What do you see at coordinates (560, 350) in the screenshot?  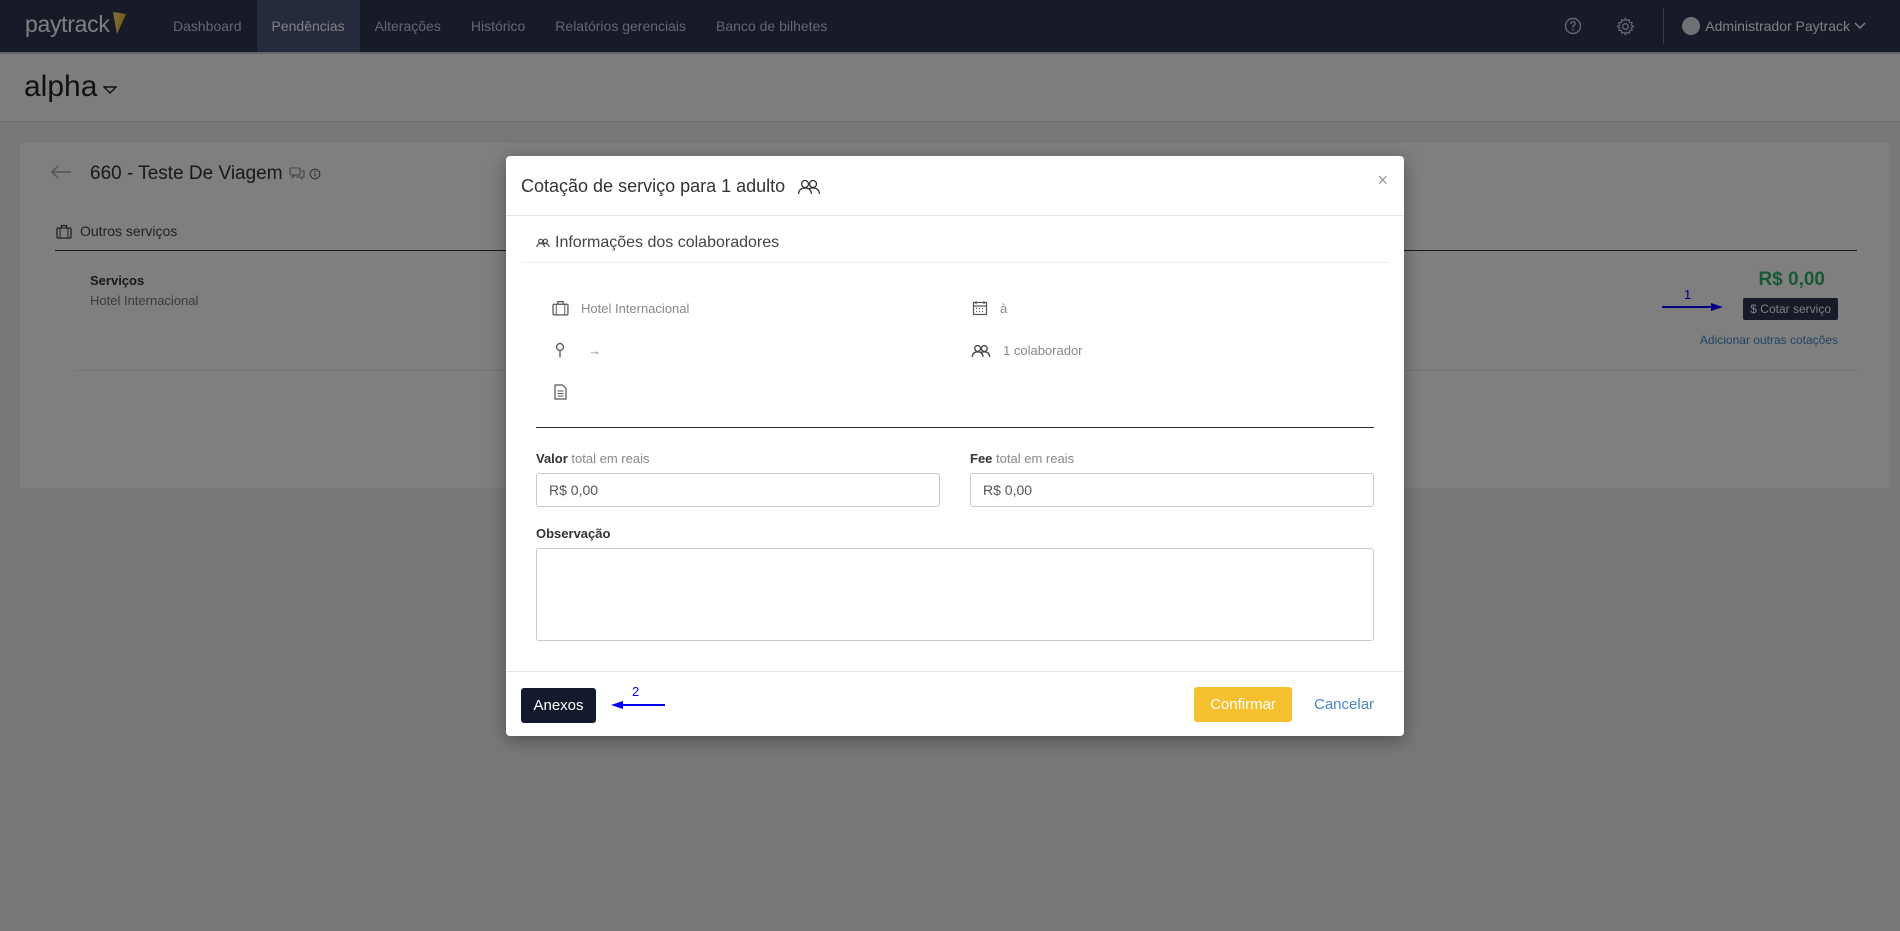 I see `map-pin-icon` at bounding box center [560, 350].